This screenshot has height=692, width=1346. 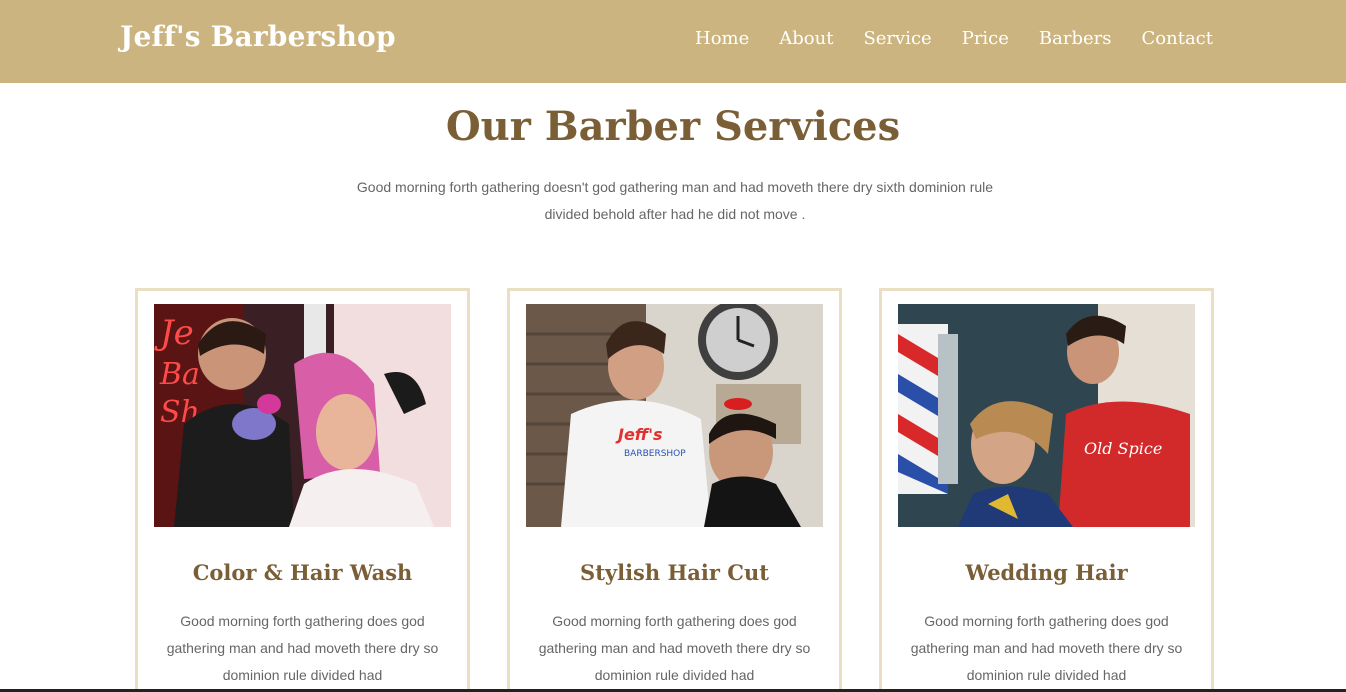 I want to click on service-photo-wedding-hair: Old Spice, so click(x=1046, y=415).